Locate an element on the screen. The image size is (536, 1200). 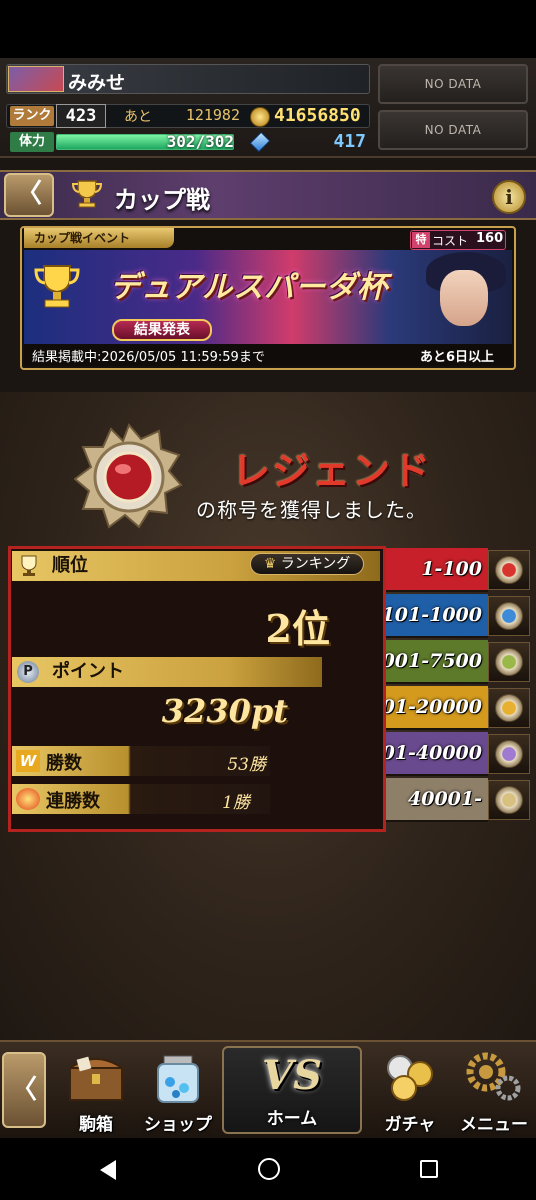
system-home-icon is located at coordinates (269, 1169).